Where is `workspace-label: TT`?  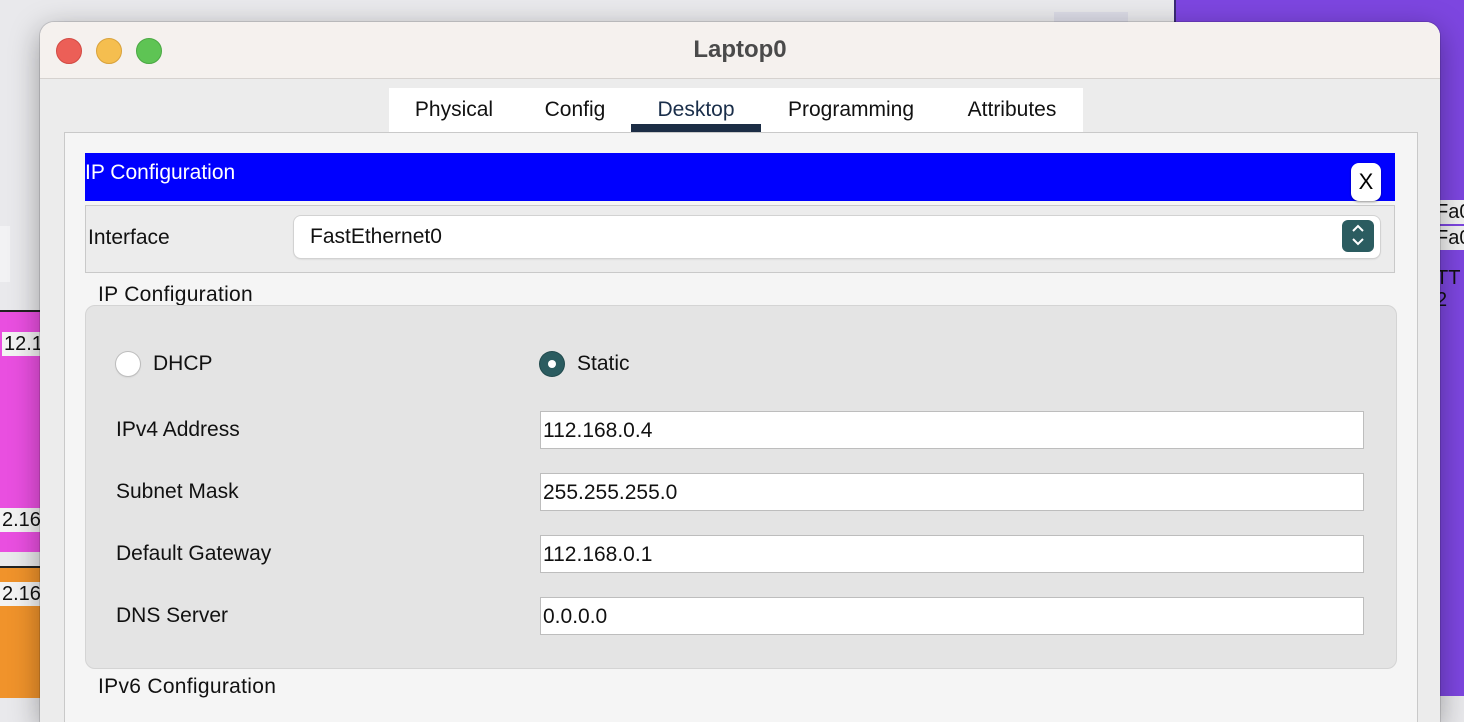 workspace-label: TT is located at coordinates (1448, 278).